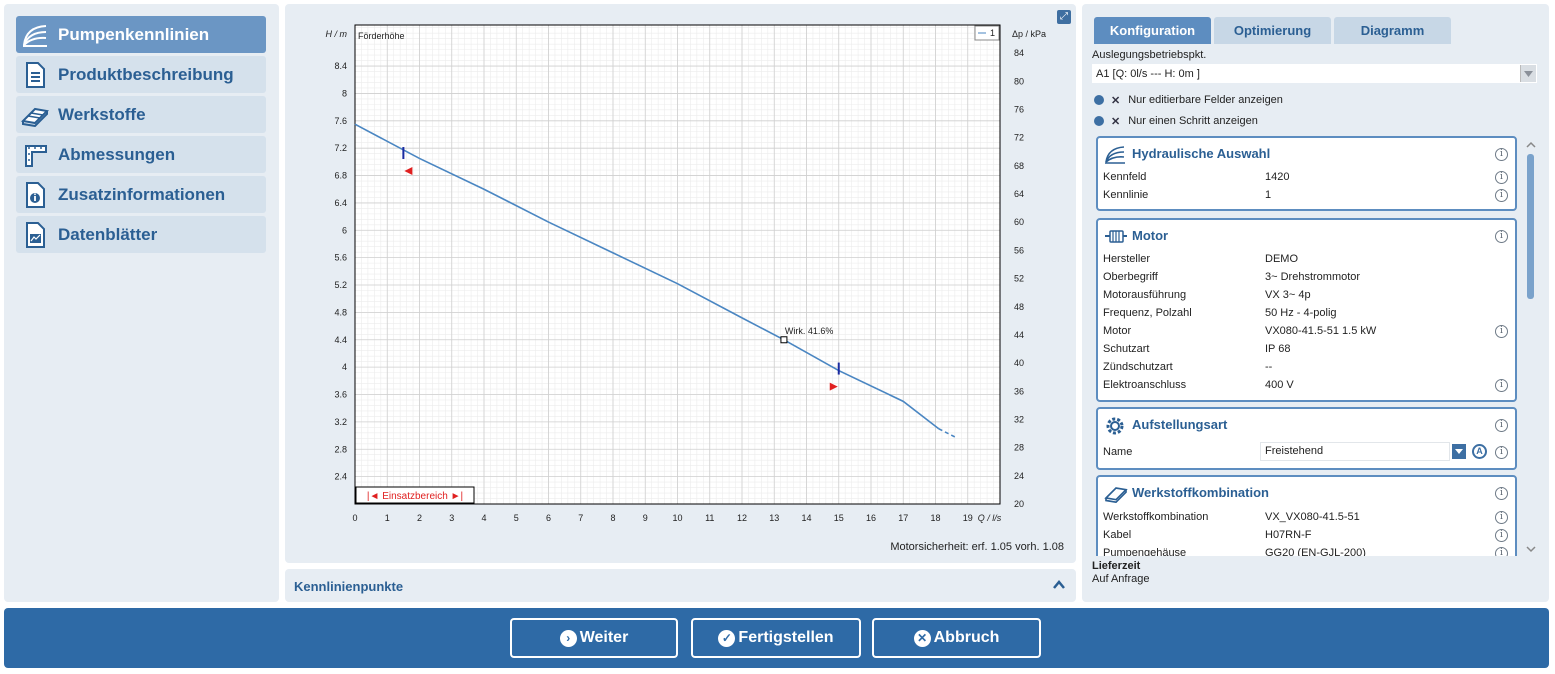 This screenshot has width=1555, height=674. I want to click on y2-tick-label: 76, so click(1019, 110).